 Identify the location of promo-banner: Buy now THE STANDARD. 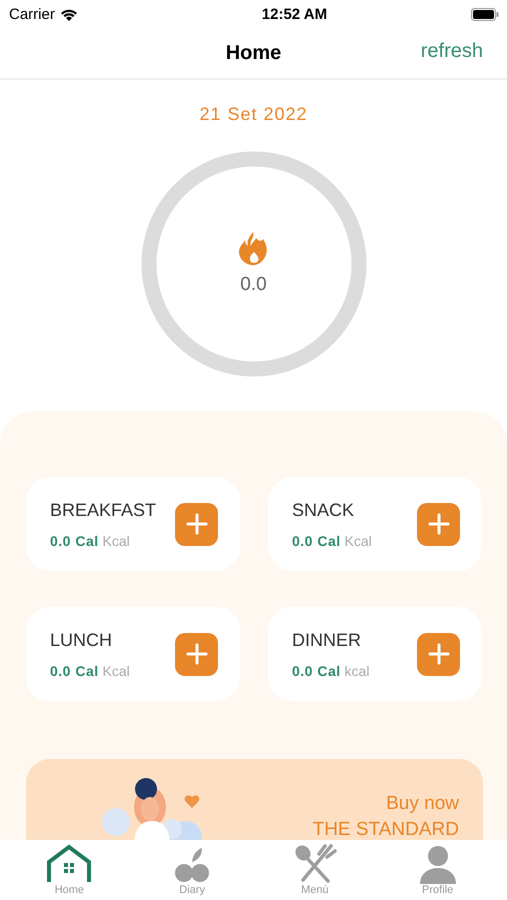
(254, 799).